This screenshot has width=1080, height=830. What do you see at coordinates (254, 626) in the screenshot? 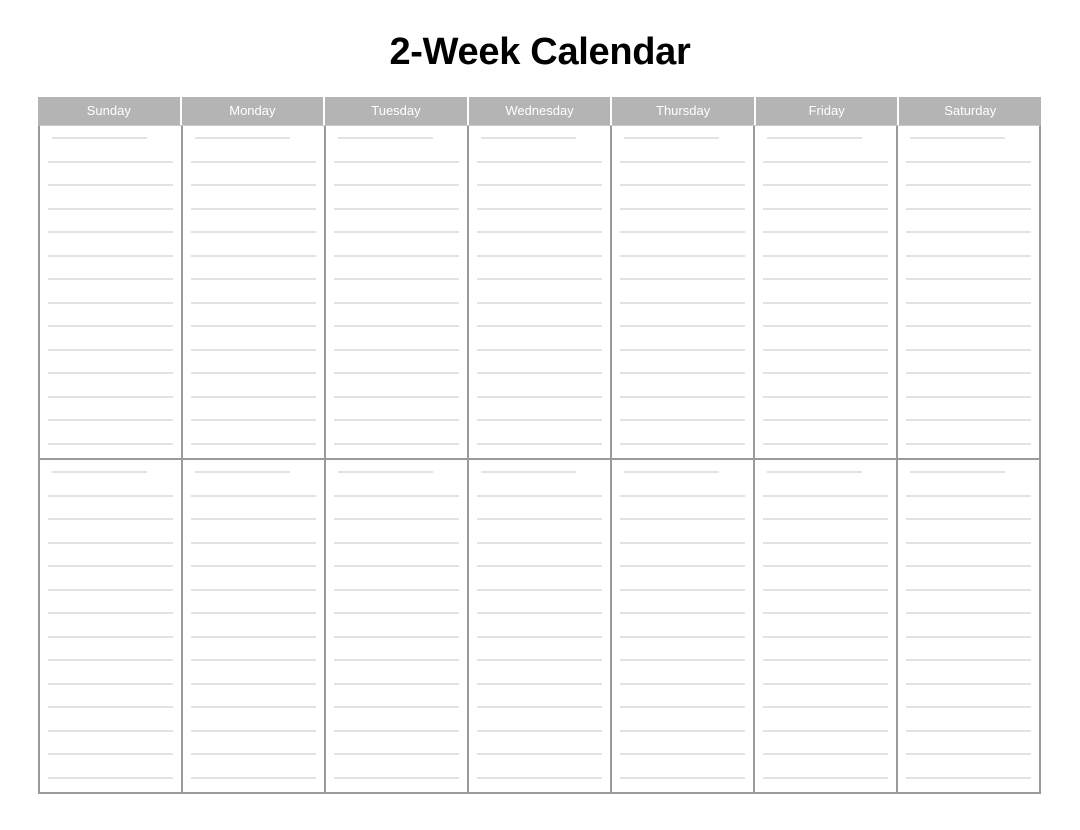
I see `day-cell-monday-week2` at bounding box center [254, 626].